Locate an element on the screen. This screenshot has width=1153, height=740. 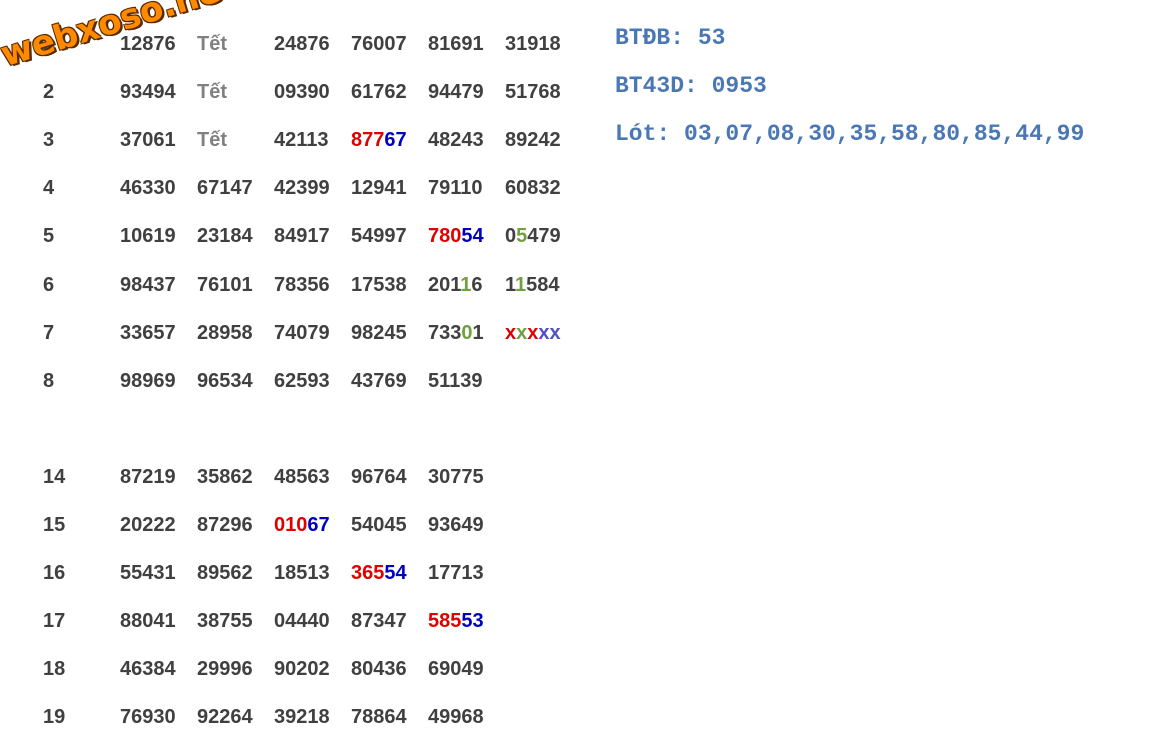
number-segment: 76930 is located at coordinates (148, 717).